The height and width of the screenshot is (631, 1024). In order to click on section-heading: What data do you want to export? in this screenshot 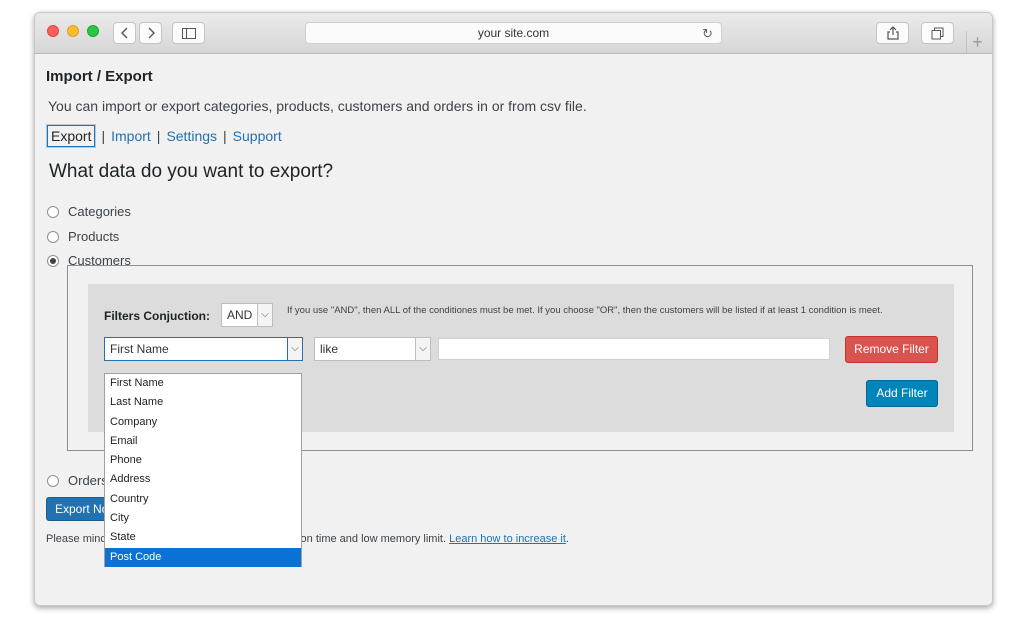, I will do `click(191, 171)`.